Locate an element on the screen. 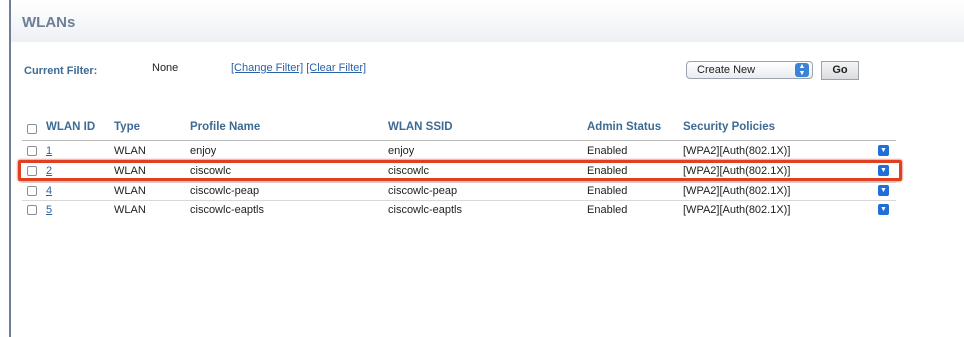 This screenshot has width=964, height=337. create-new-select-value: Create New is located at coordinates (726, 70).